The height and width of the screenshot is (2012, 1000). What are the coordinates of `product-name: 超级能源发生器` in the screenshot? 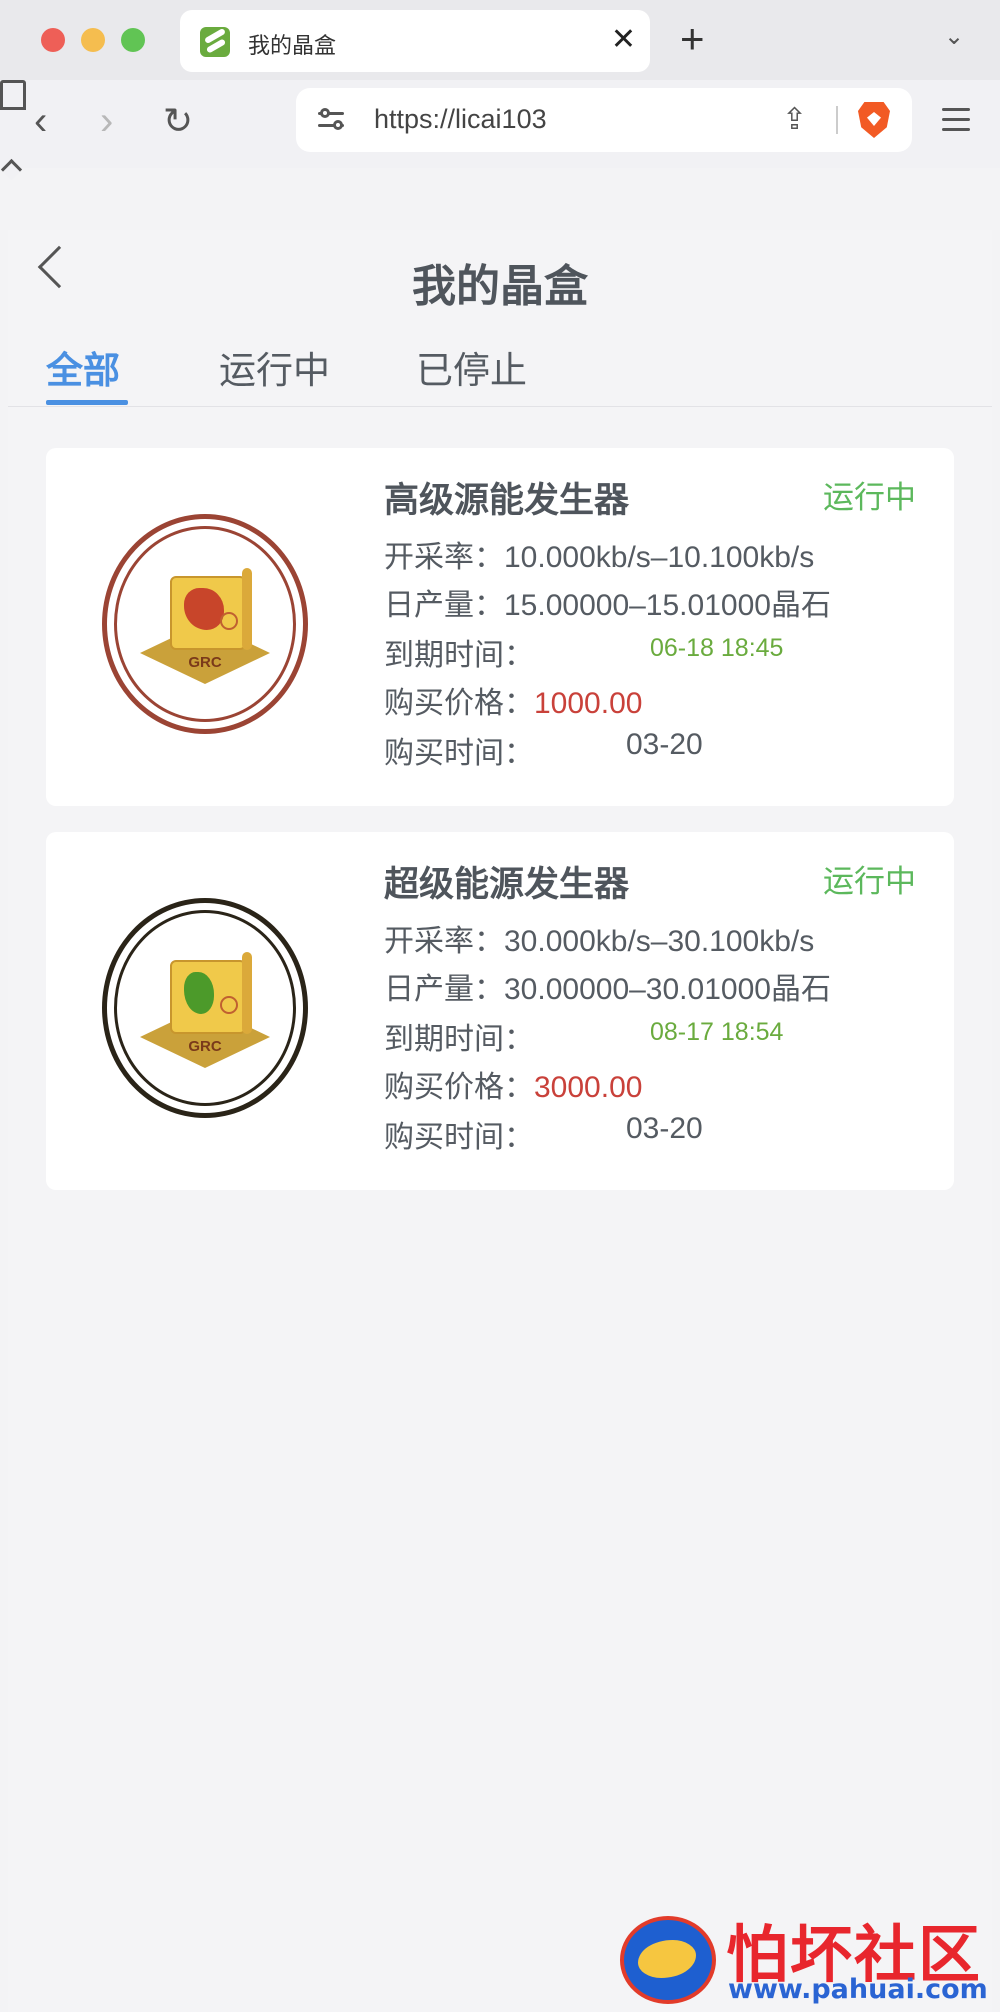 It's located at (507, 884).